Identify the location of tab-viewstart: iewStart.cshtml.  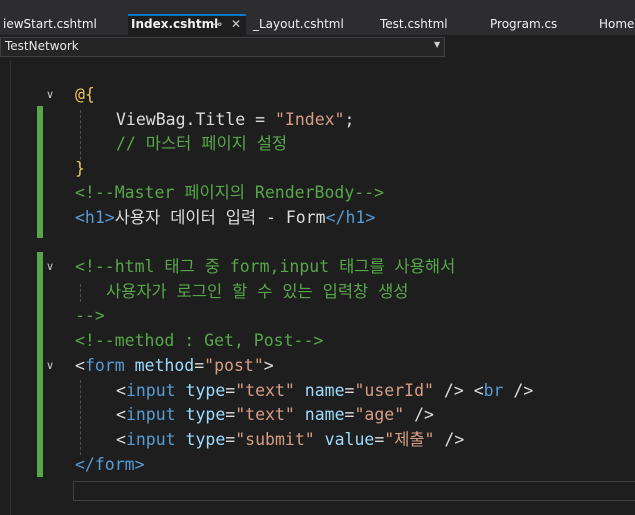
(62, 24).